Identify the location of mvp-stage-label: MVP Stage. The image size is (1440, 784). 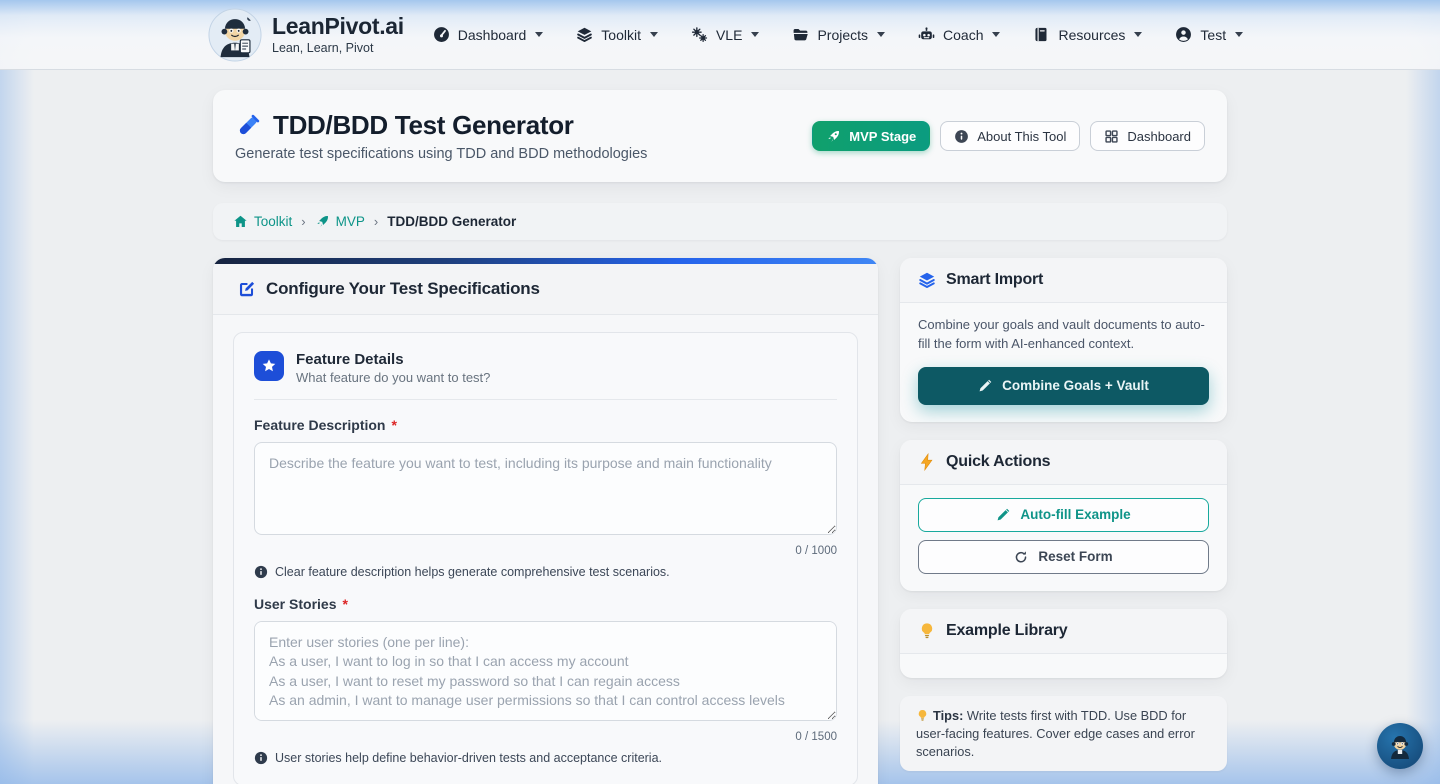
(883, 136).